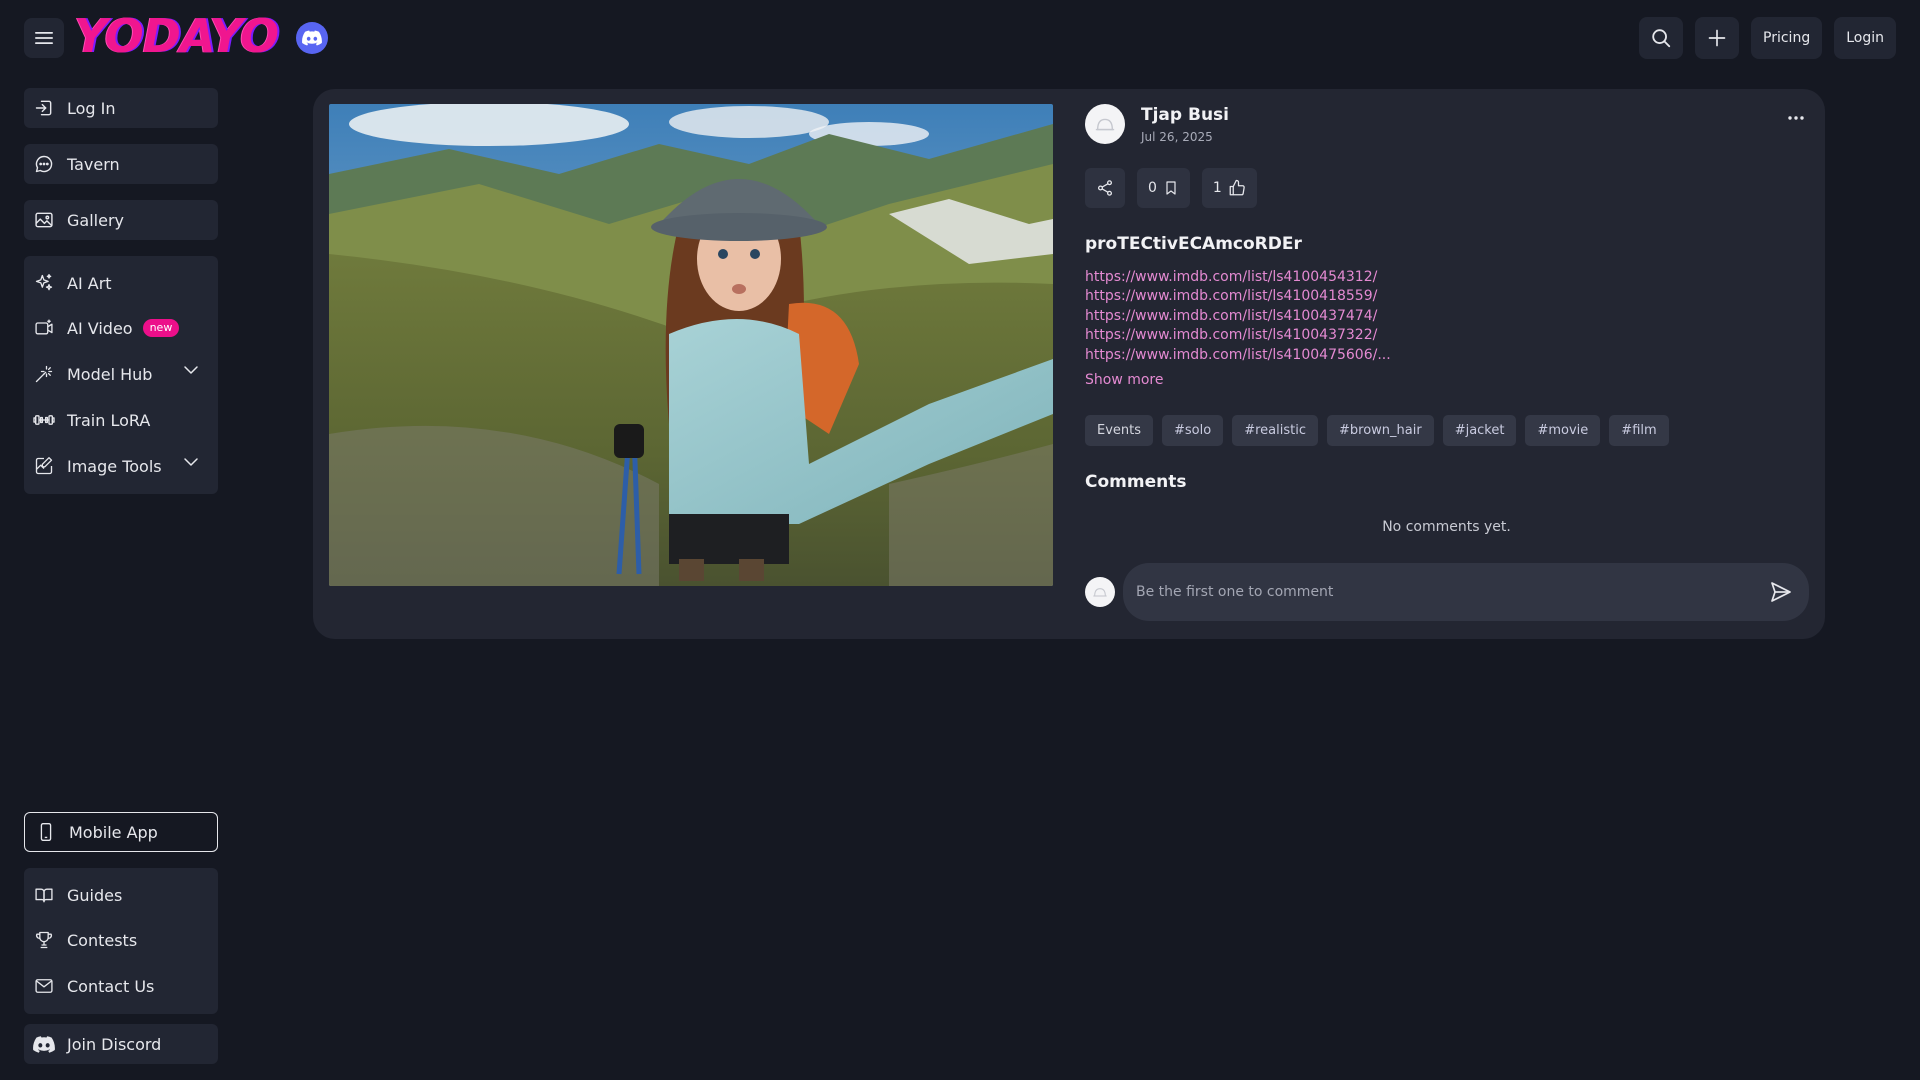  I want to click on sidebar-item-ai-video: AI Video new, so click(121, 328).